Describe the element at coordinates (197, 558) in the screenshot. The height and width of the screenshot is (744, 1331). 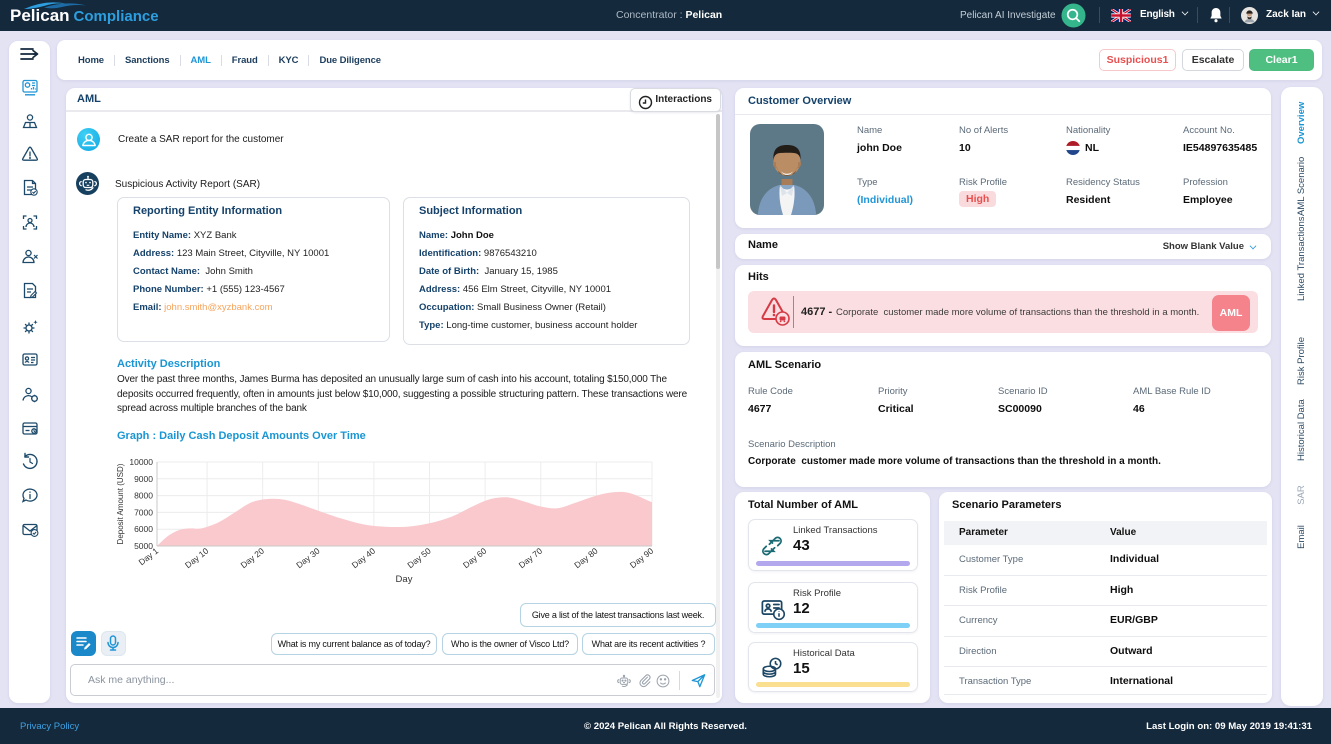
I see `svg-text: Day 10` at that location.